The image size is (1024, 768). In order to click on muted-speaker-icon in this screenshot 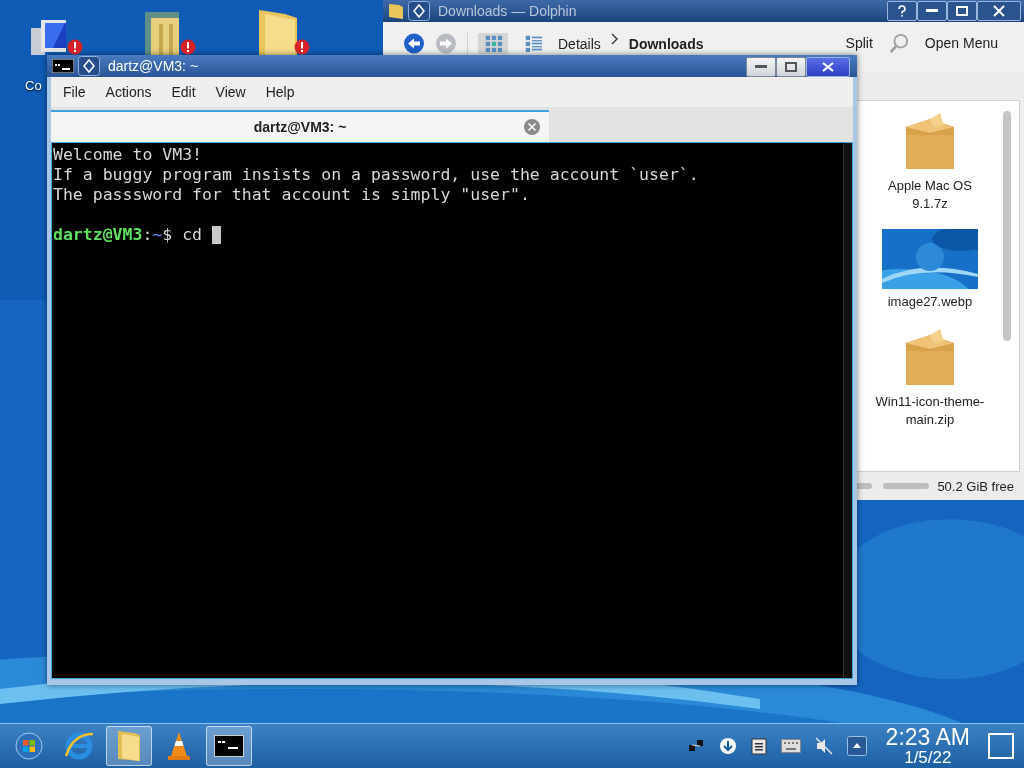, I will do `click(823, 746)`.